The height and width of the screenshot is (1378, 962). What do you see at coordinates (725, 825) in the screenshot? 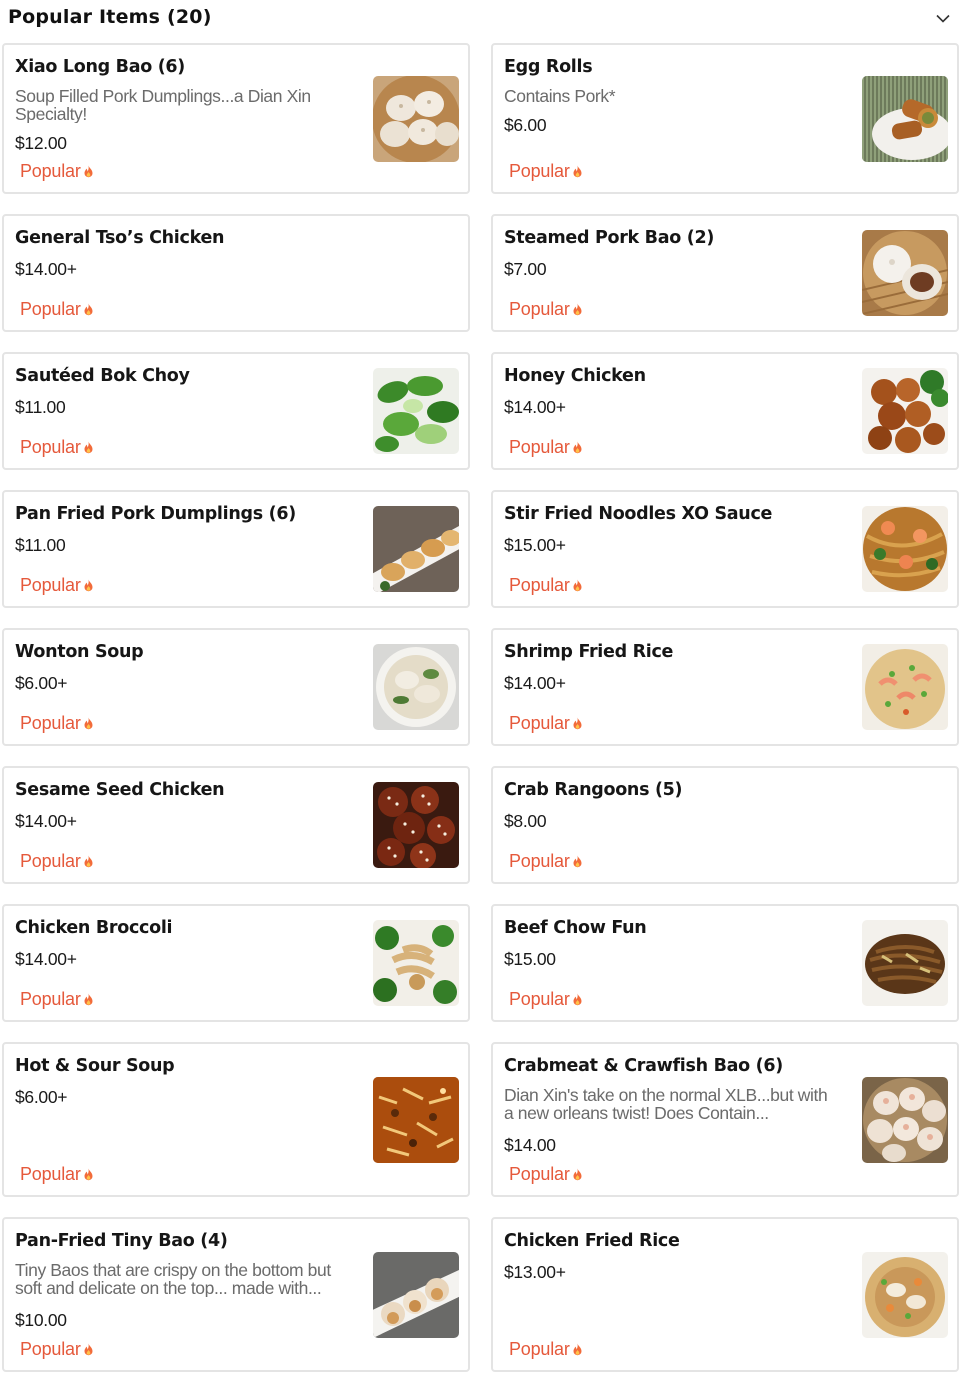
I see `menu-item-card: Crab Rangoons (5) $8.00 Popular` at bounding box center [725, 825].